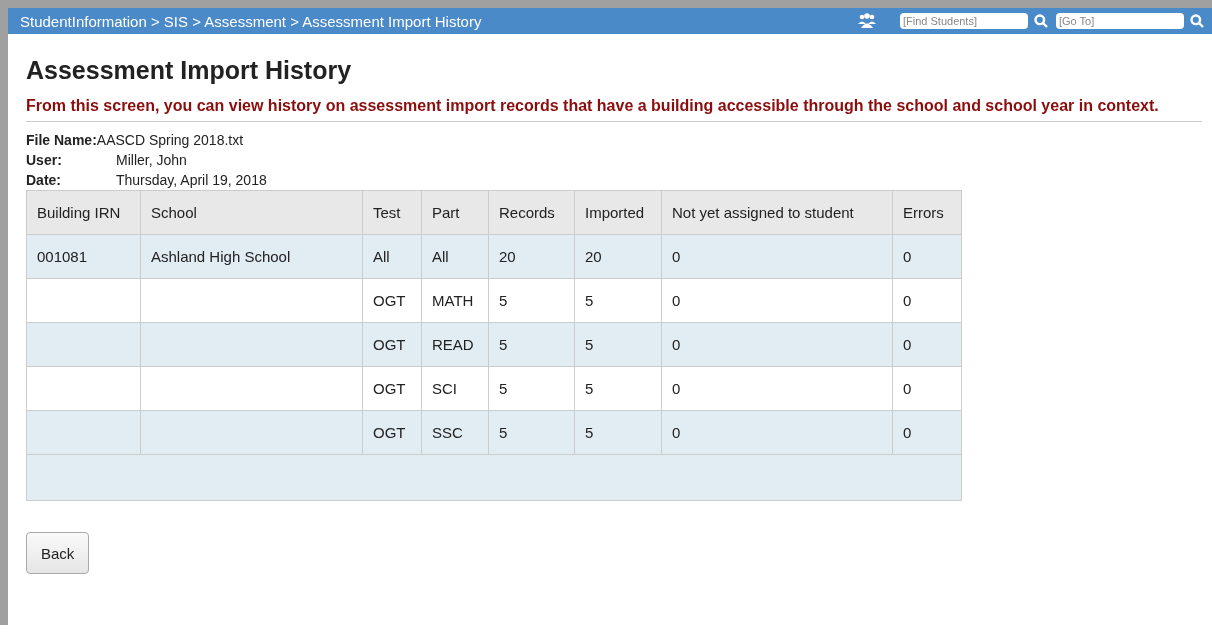 The image size is (1212, 633). I want to click on column-header: School, so click(251, 212).